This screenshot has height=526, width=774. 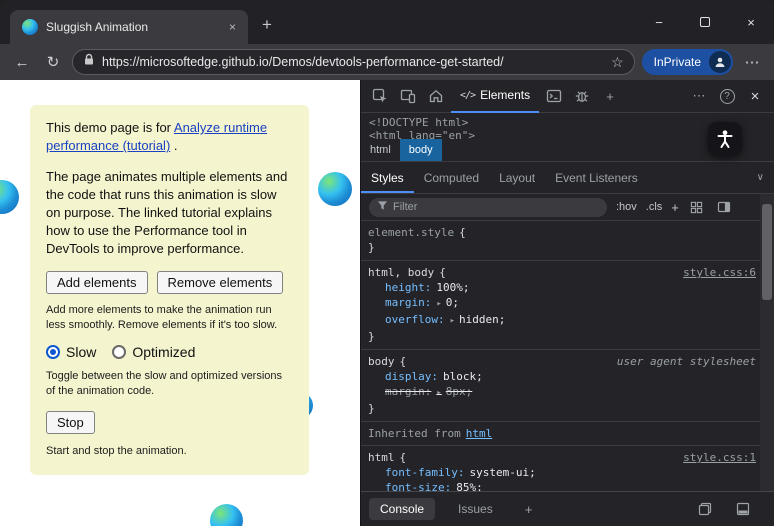 What do you see at coordinates (411, 232) in the screenshot?
I see `rule-selector: element.style` at bounding box center [411, 232].